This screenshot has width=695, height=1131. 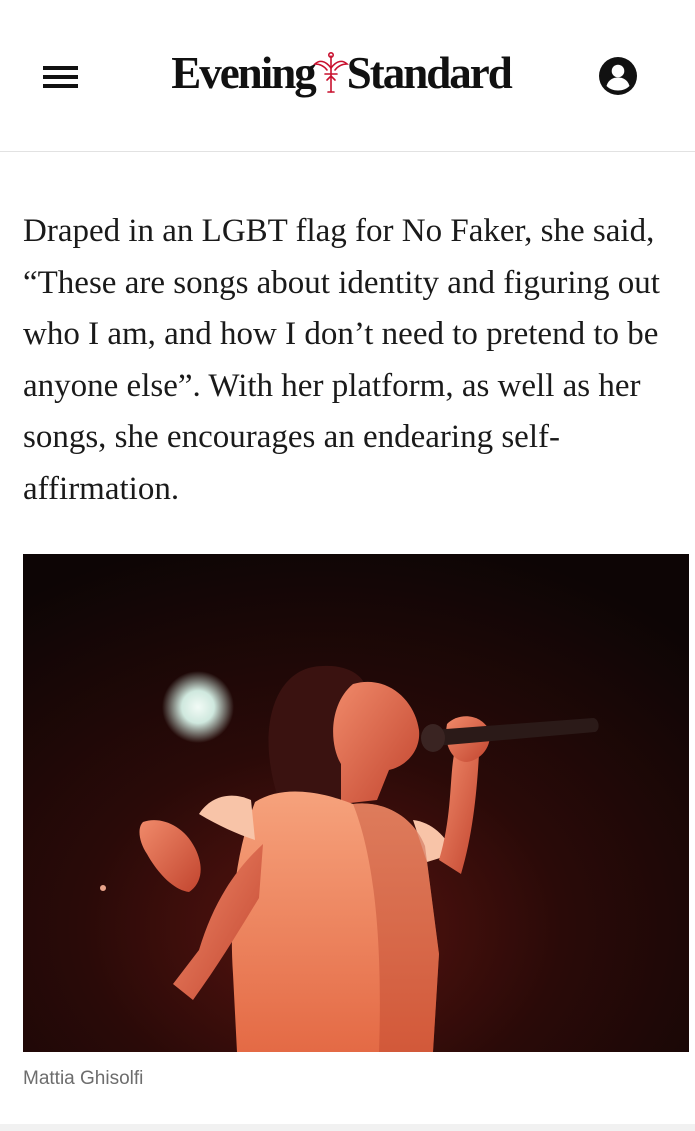 I want to click on section-divider, so click(x=347, y=1127).